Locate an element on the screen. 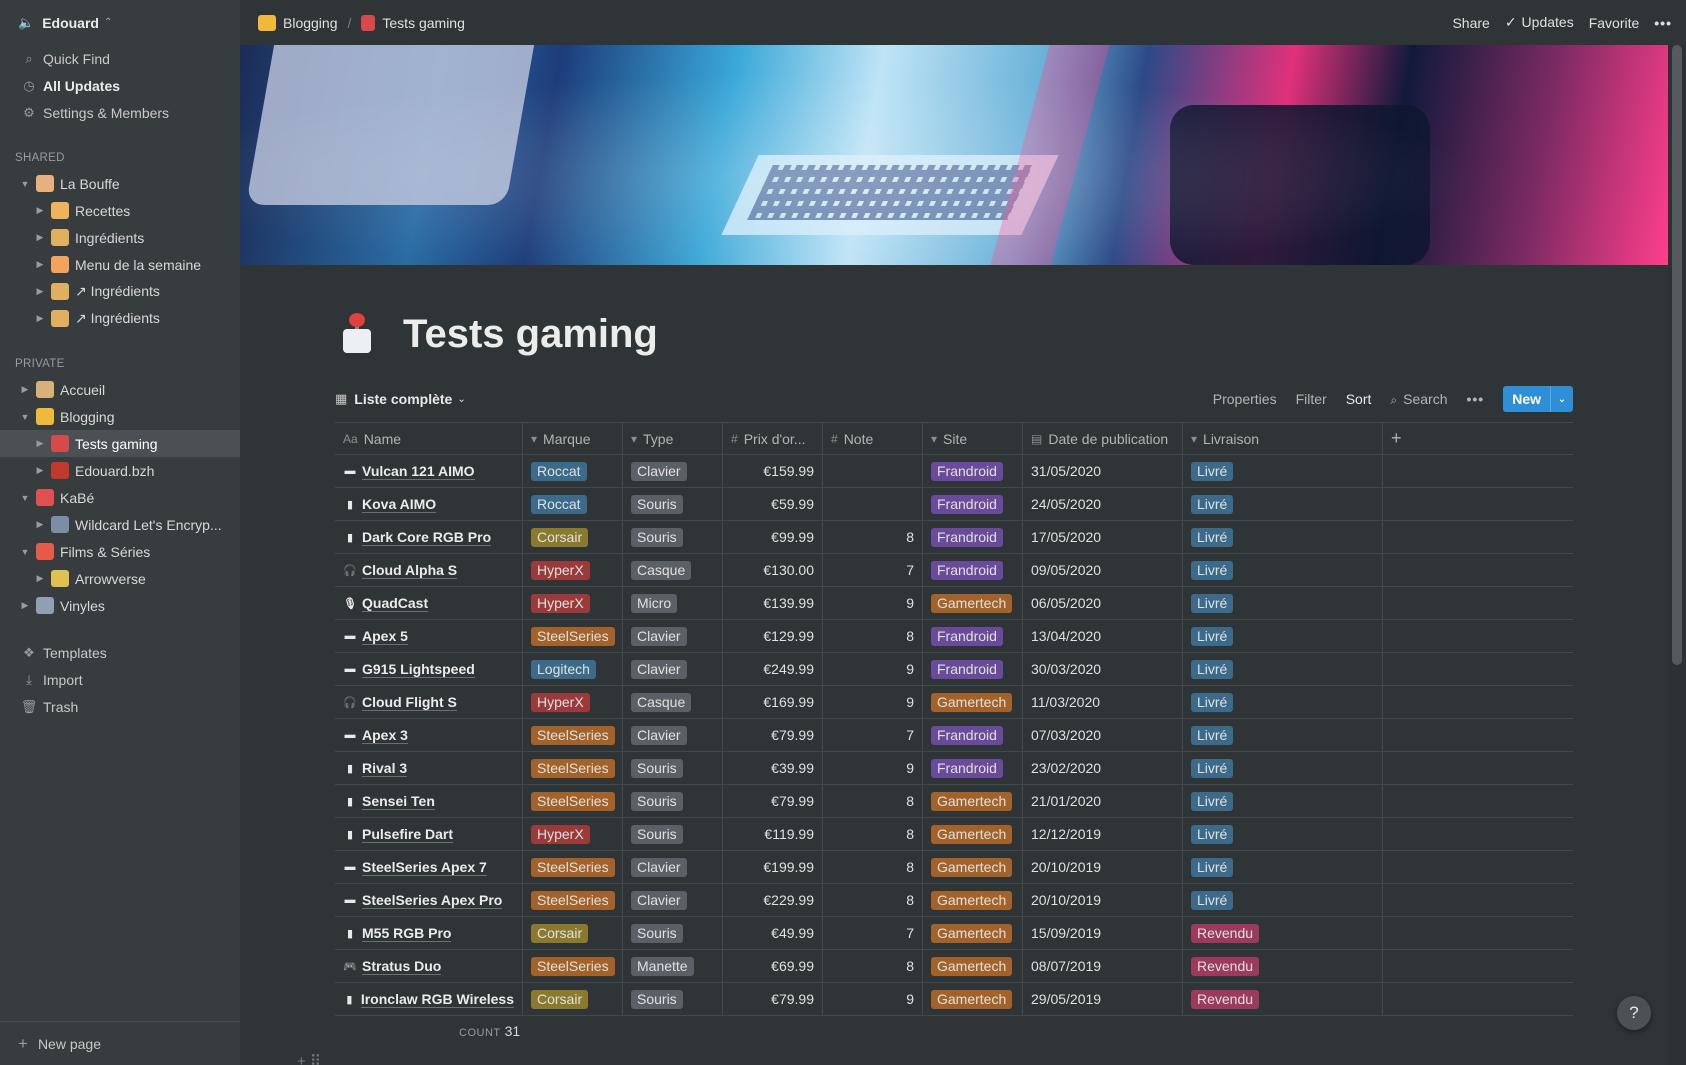  cell-type: Manette is located at coordinates (673, 966).